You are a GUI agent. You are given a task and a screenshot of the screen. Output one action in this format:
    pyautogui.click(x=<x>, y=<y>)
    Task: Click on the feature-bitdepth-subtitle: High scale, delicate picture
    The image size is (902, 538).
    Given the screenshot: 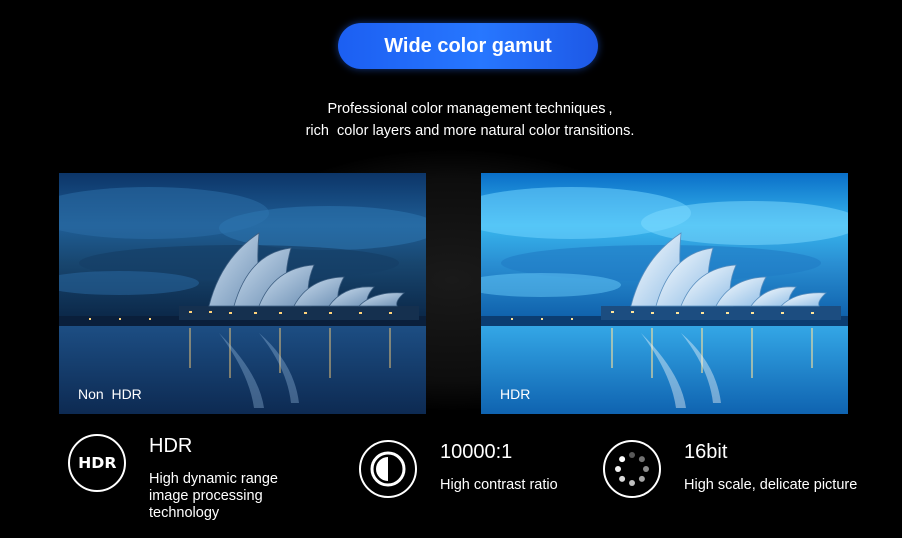 What is the action you would take?
    pyautogui.click(x=771, y=485)
    